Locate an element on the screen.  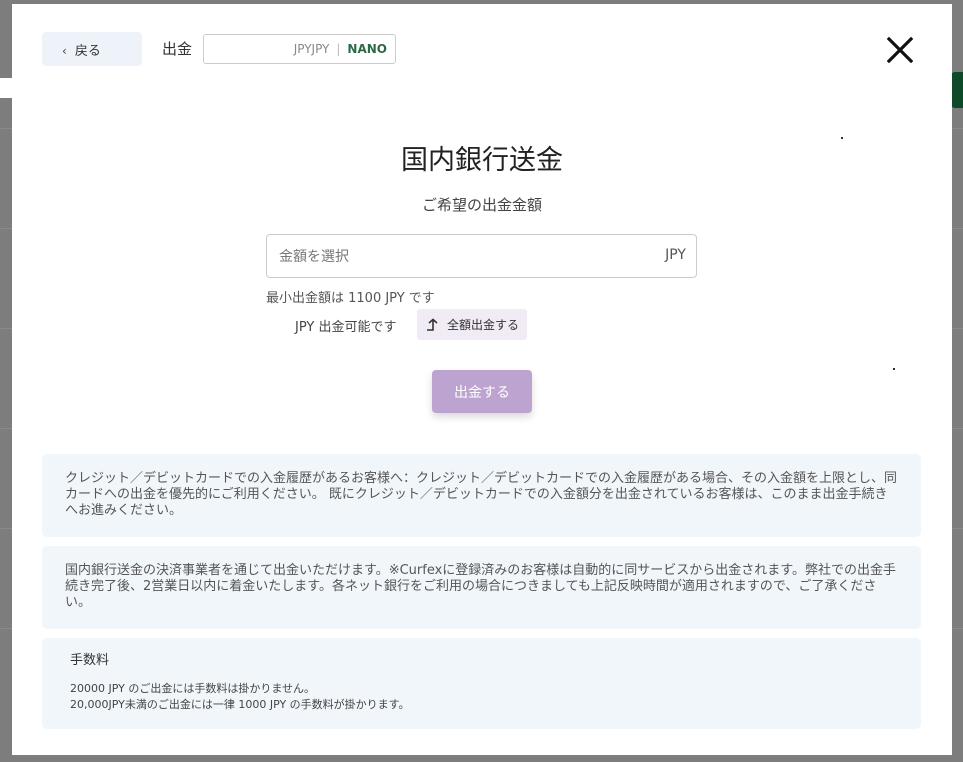
fee-line: 20,000JPY未満のご出金には一律 1000 JPY の手数料が掛かります。 is located at coordinates (240, 704).